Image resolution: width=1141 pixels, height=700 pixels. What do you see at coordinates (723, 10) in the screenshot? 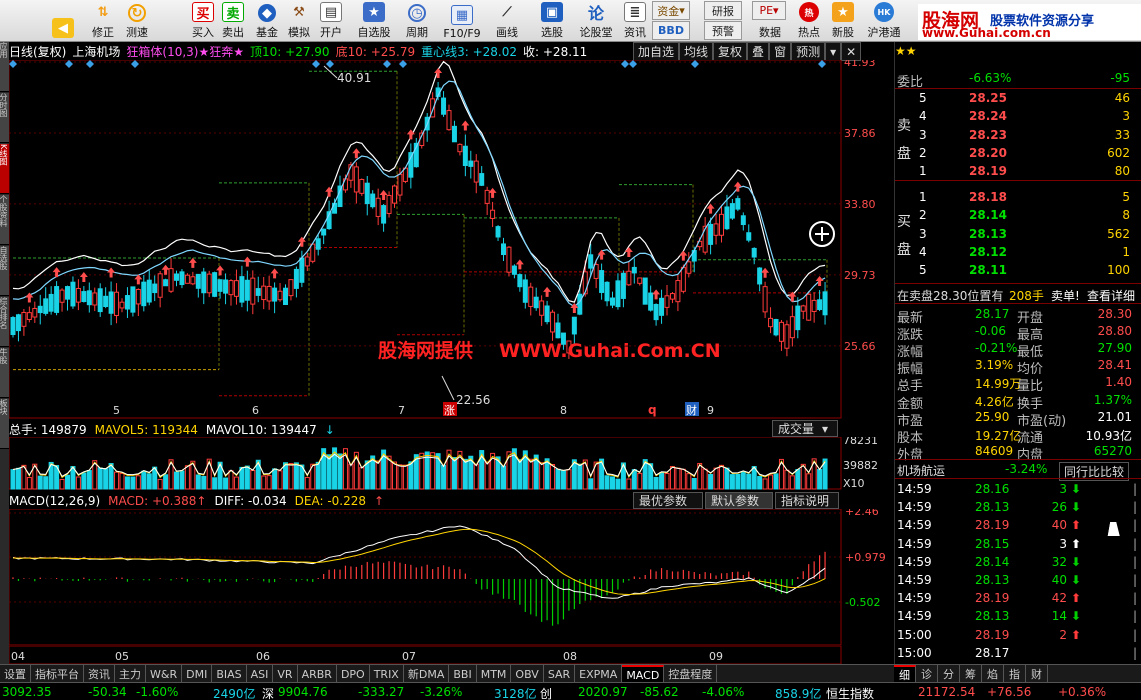
I see `research-button: 研报` at bounding box center [723, 10].